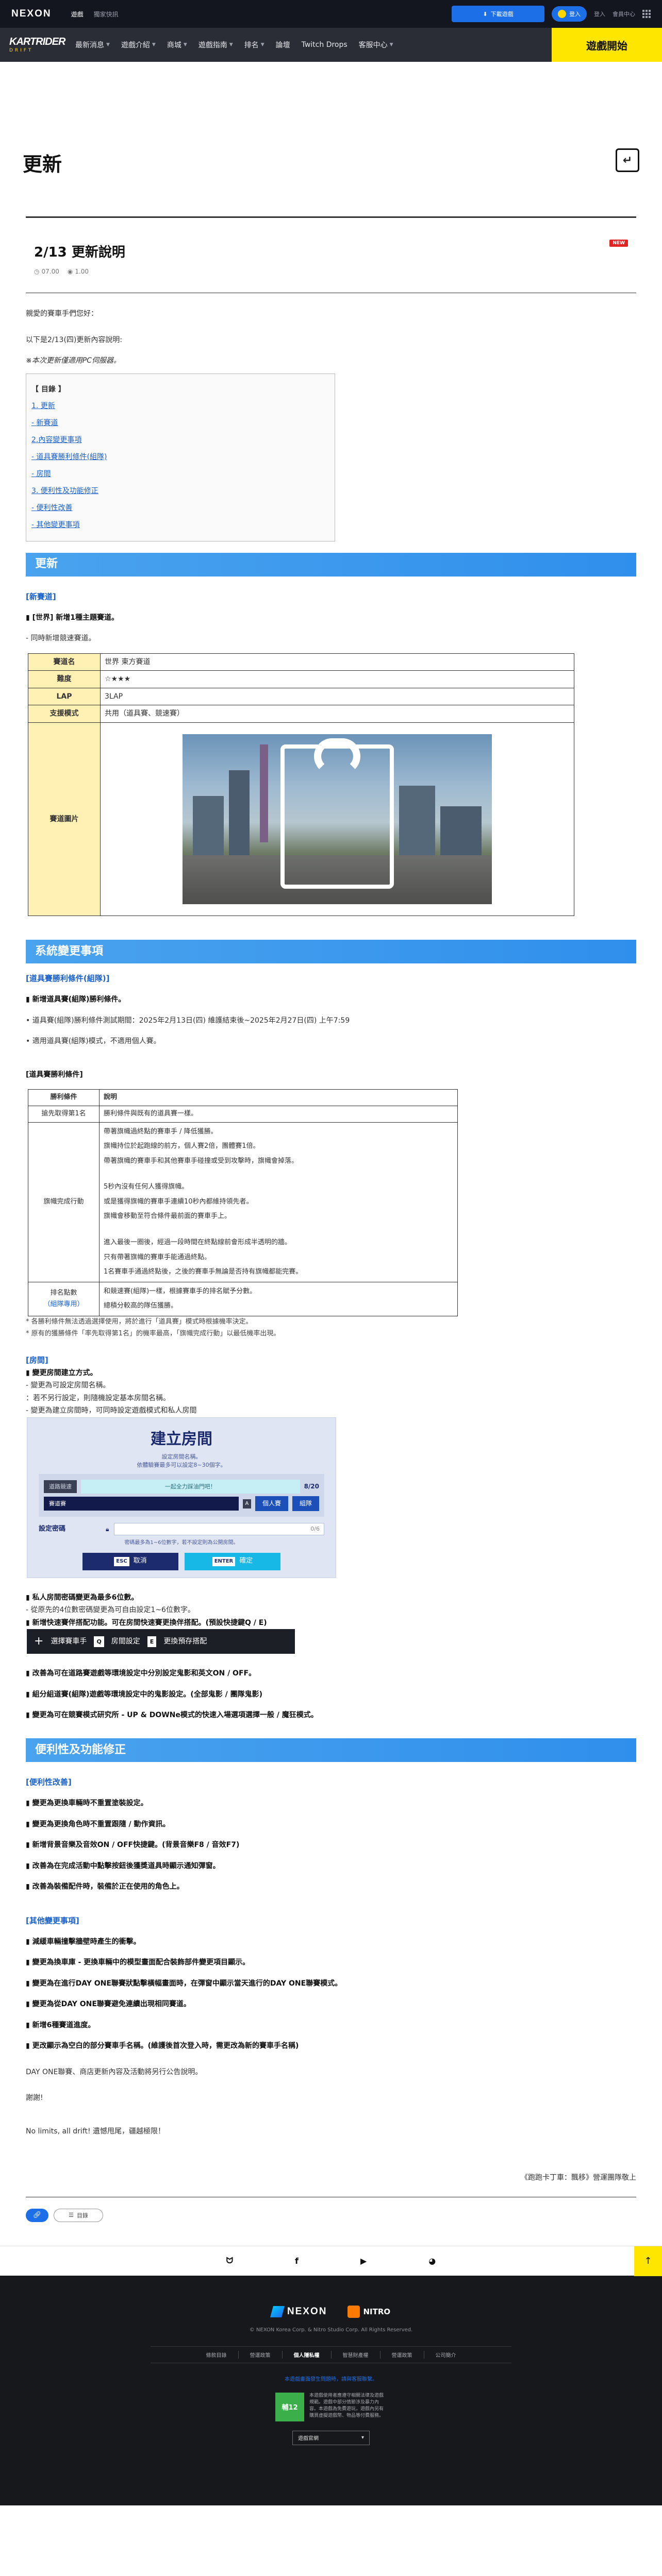  I want to click on day-one-note: DAY ONE聯賽、商店更新內容及活動將另行公告說明。, so click(114, 2071).